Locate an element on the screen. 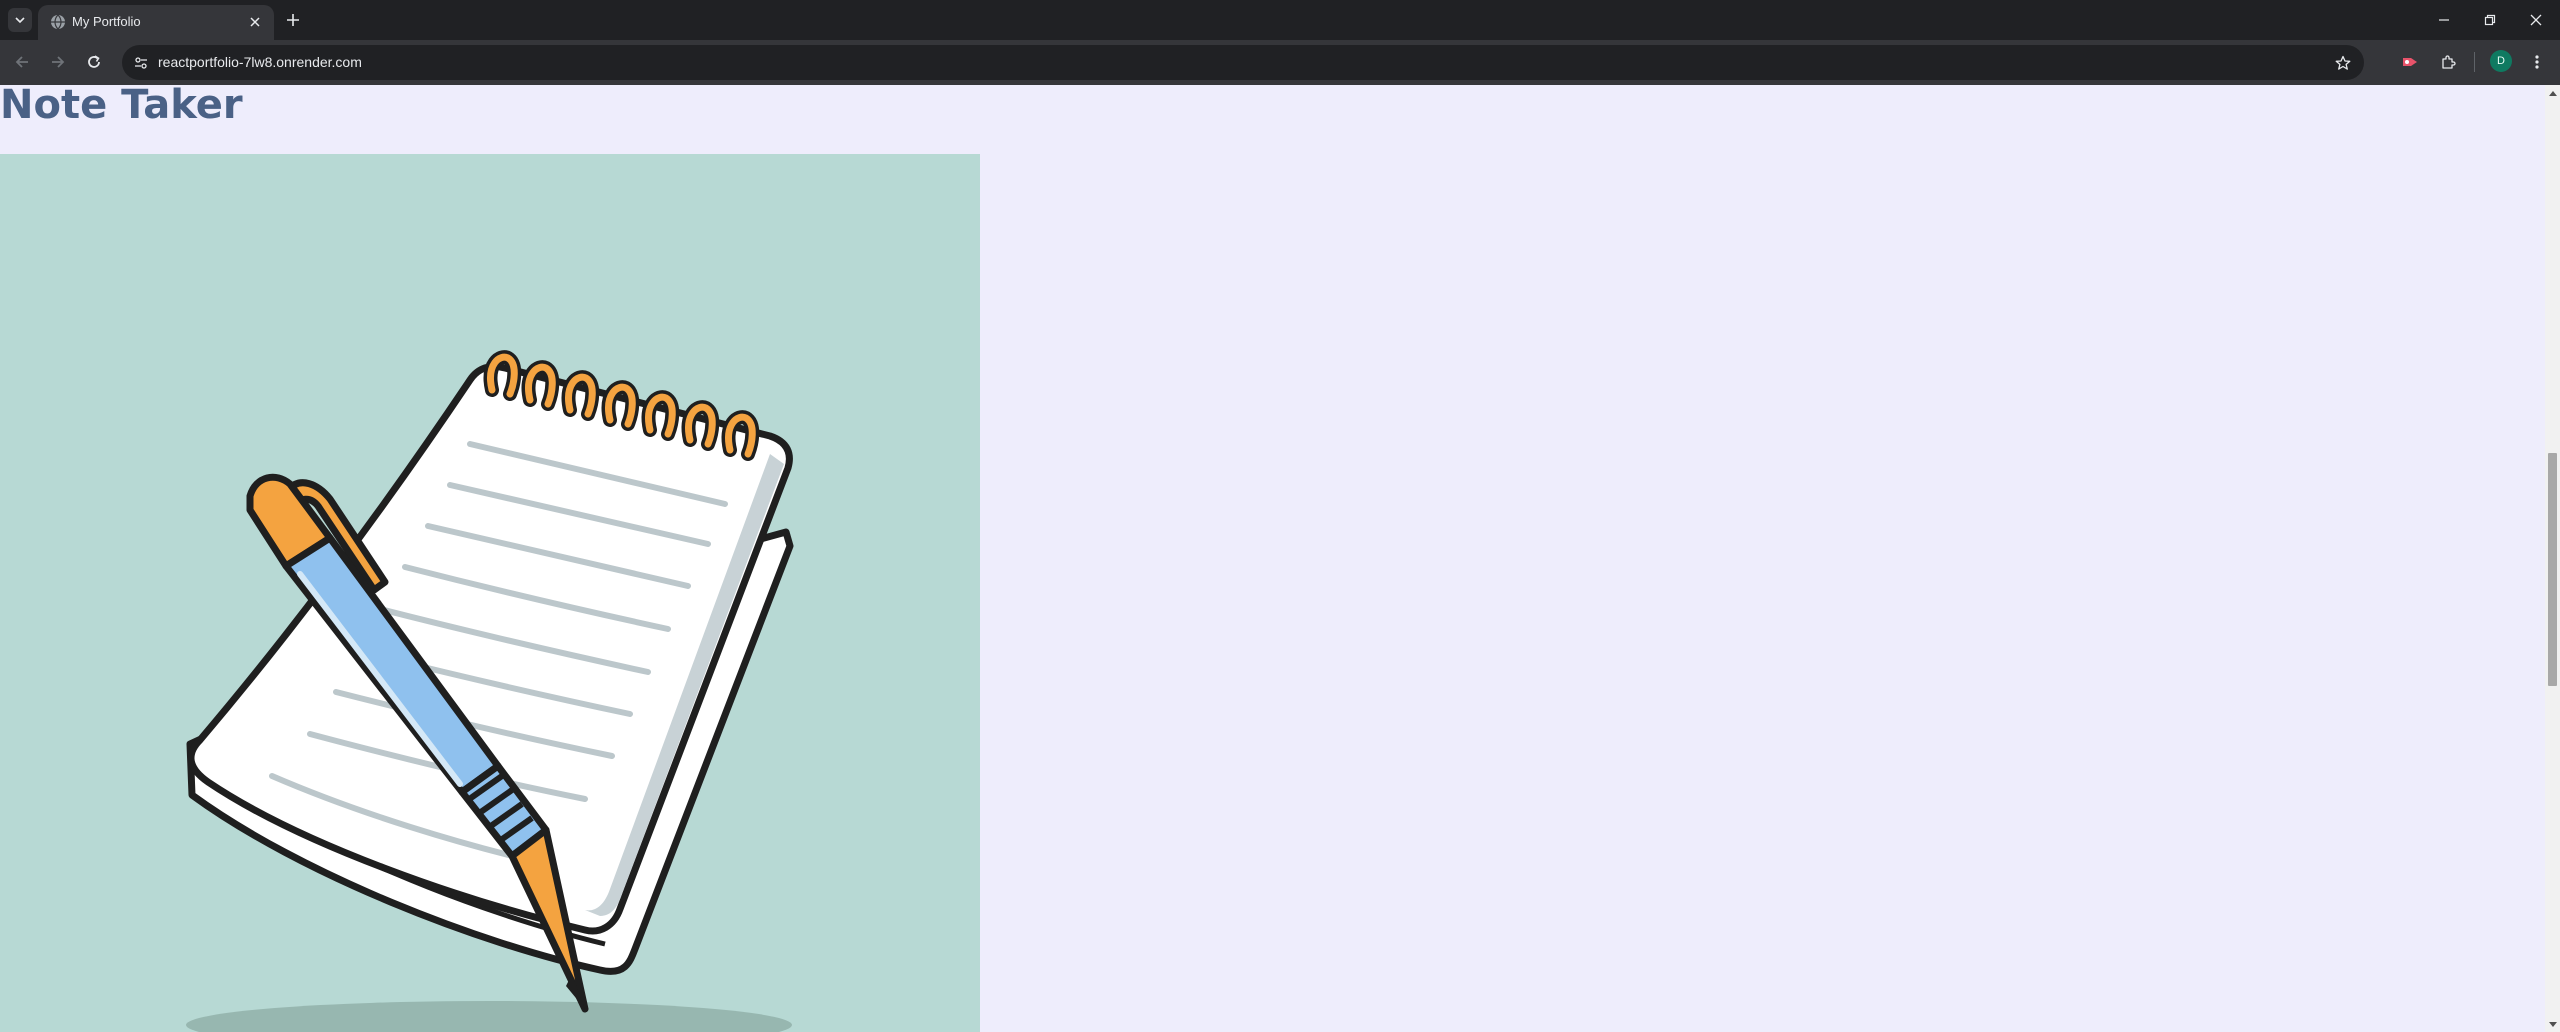  url-text: reactportfolio-7lw8.onrender.com is located at coordinates (260, 62).